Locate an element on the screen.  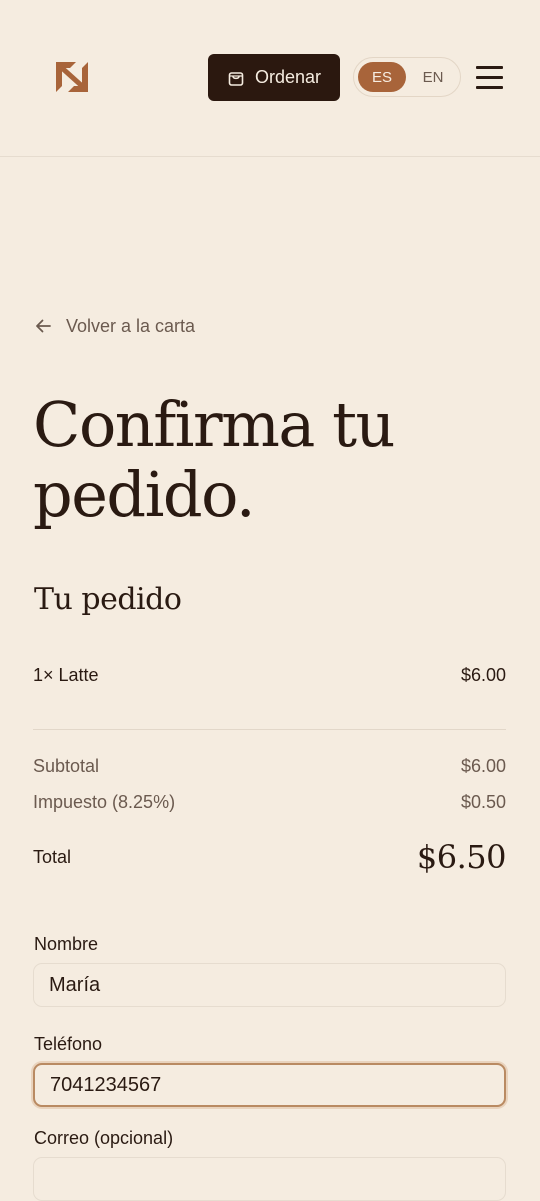
order-item-name: 1× Latte is located at coordinates (66, 675).